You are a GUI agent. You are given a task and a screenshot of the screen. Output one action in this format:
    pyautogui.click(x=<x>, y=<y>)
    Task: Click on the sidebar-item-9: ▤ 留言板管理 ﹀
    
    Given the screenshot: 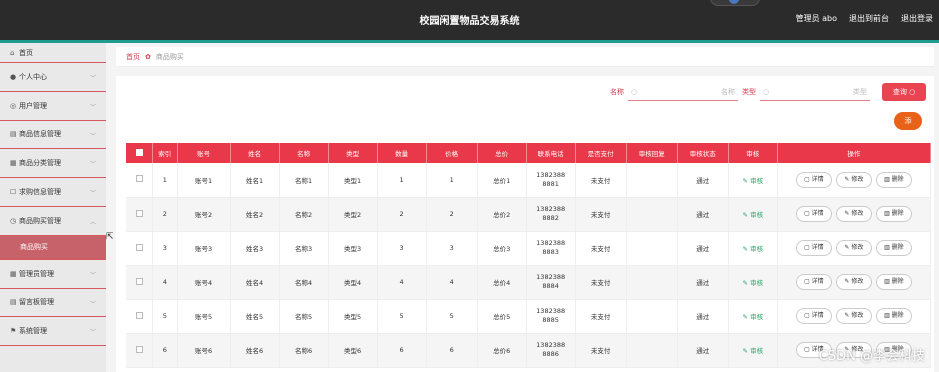 What is the action you would take?
    pyautogui.click(x=53, y=303)
    